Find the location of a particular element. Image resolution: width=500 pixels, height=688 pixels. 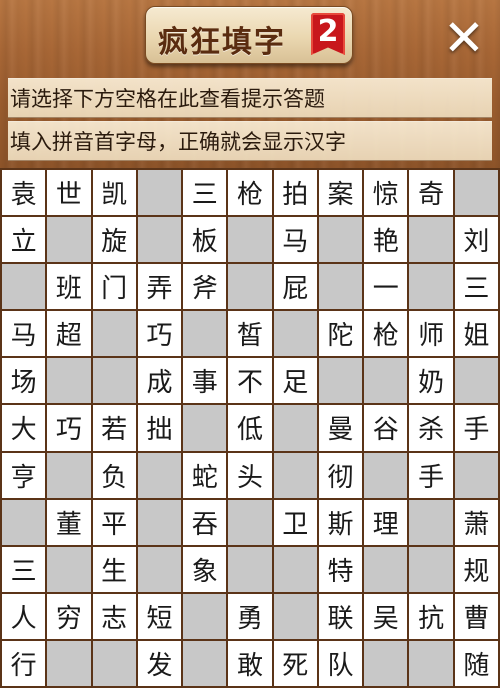

grid-cell: 吞 is located at coordinates (205, 522).